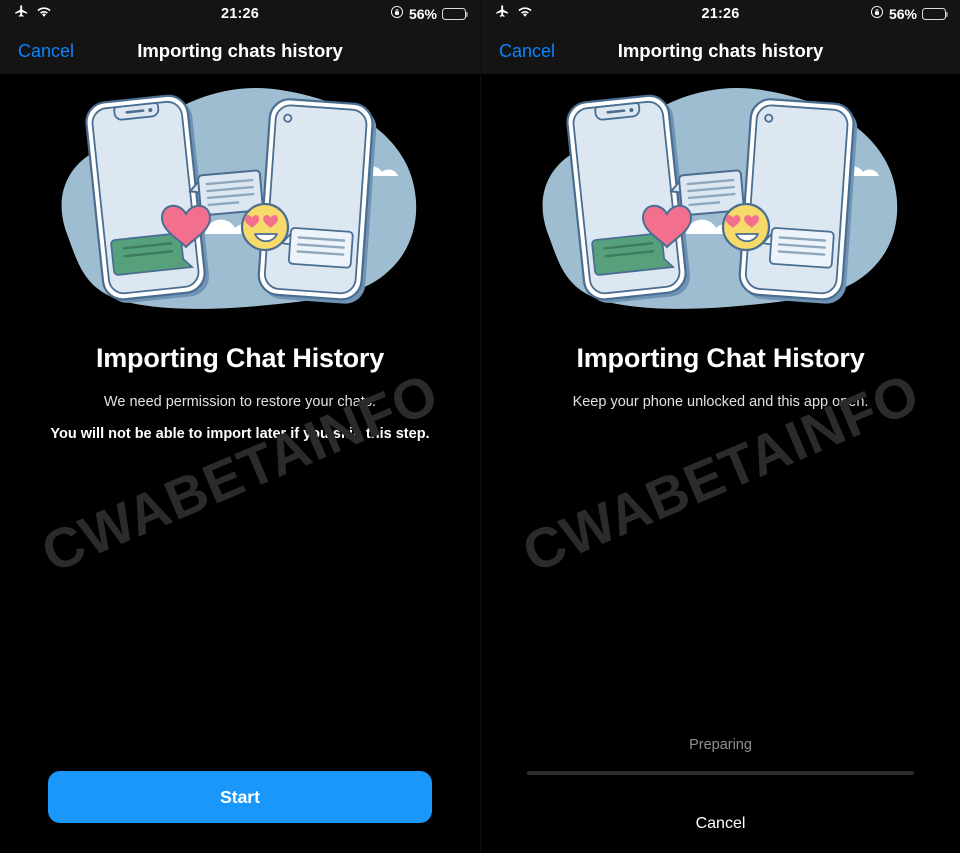  I want to click on watermark-left: CWABETAINFO, so click(240, 494).